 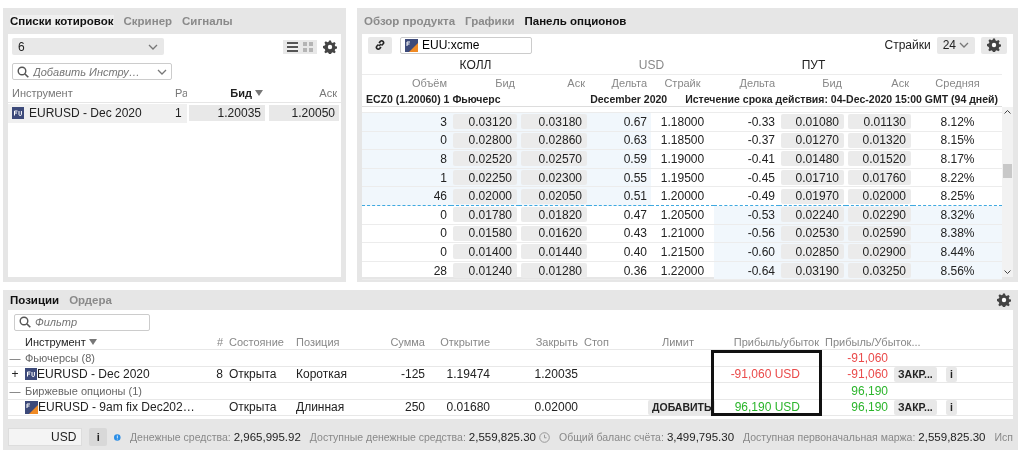 I want to click on ask-price: 0.02570, so click(x=554, y=159).